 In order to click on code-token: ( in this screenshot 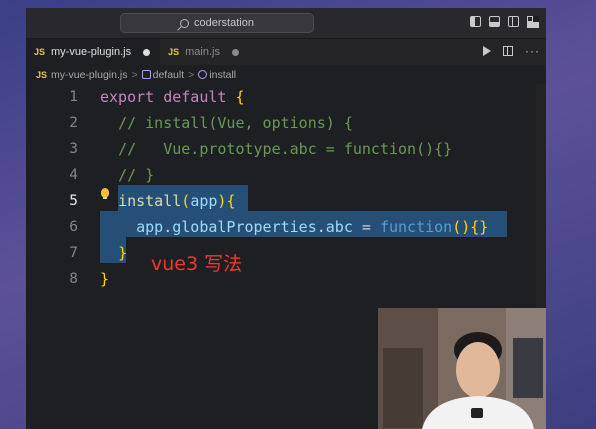, I will do `click(186, 201)`.